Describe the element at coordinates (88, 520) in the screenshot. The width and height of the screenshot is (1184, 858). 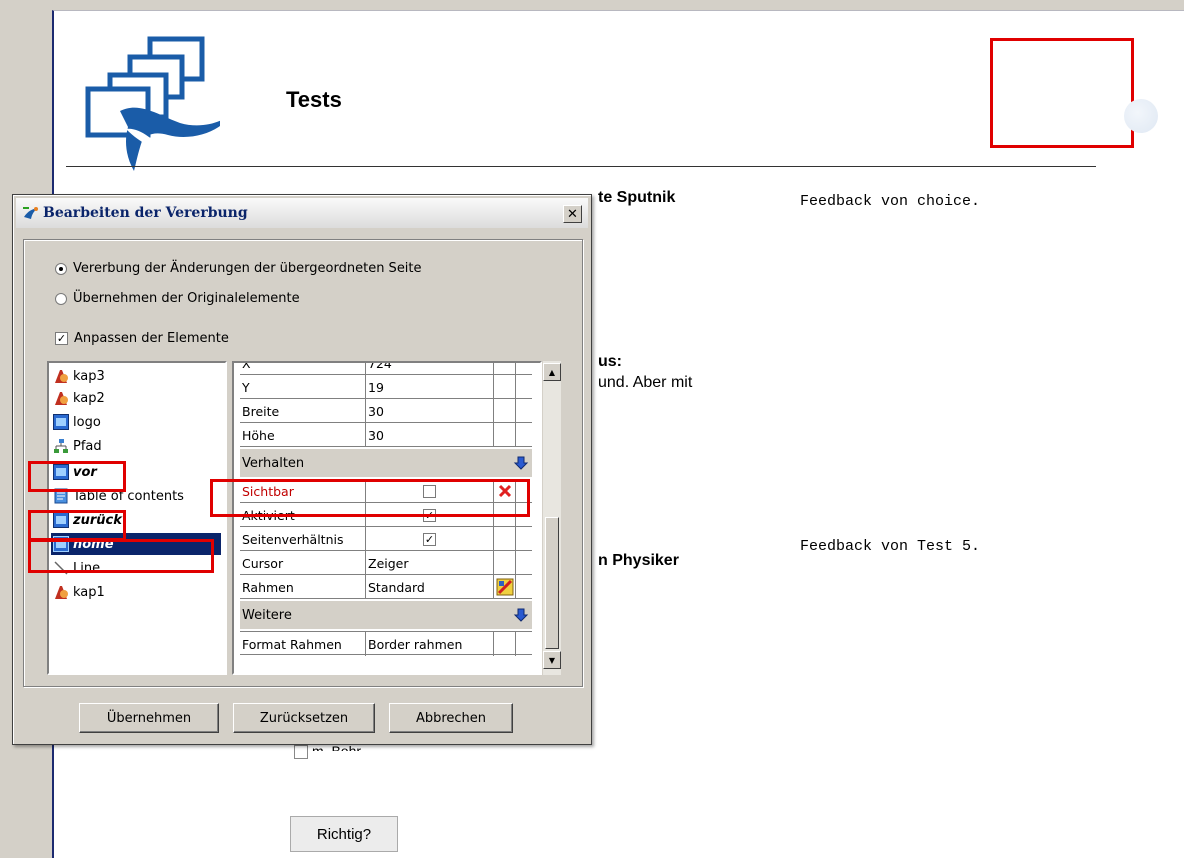
I see `tree-item-zurueck: zurück` at that location.